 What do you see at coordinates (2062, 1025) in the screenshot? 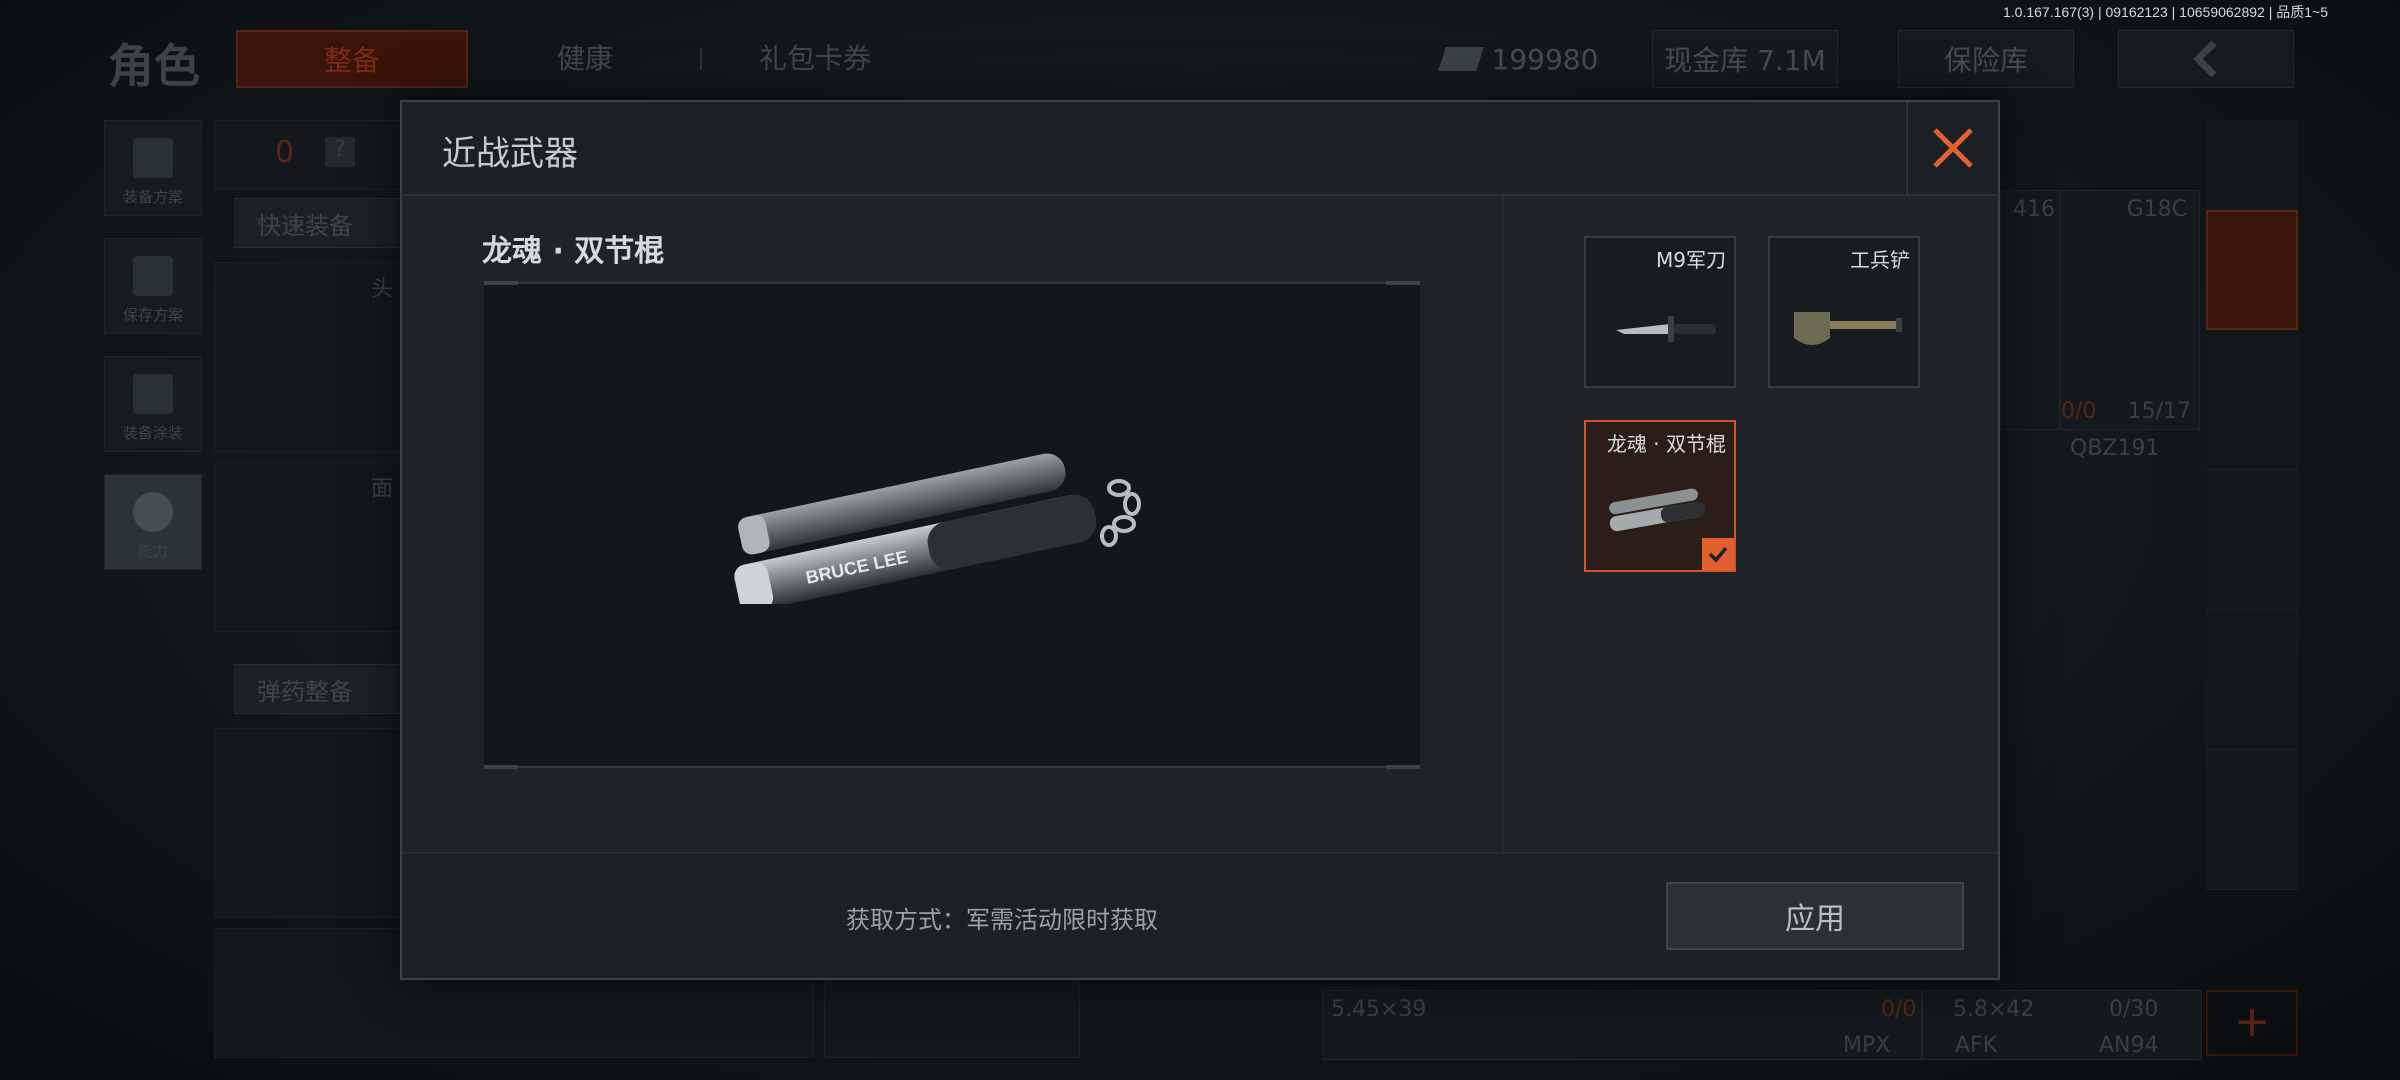
I see `ammo-row-2: 5.8×42 0/30 AFK AN94` at bounding box center [2062, 1025].